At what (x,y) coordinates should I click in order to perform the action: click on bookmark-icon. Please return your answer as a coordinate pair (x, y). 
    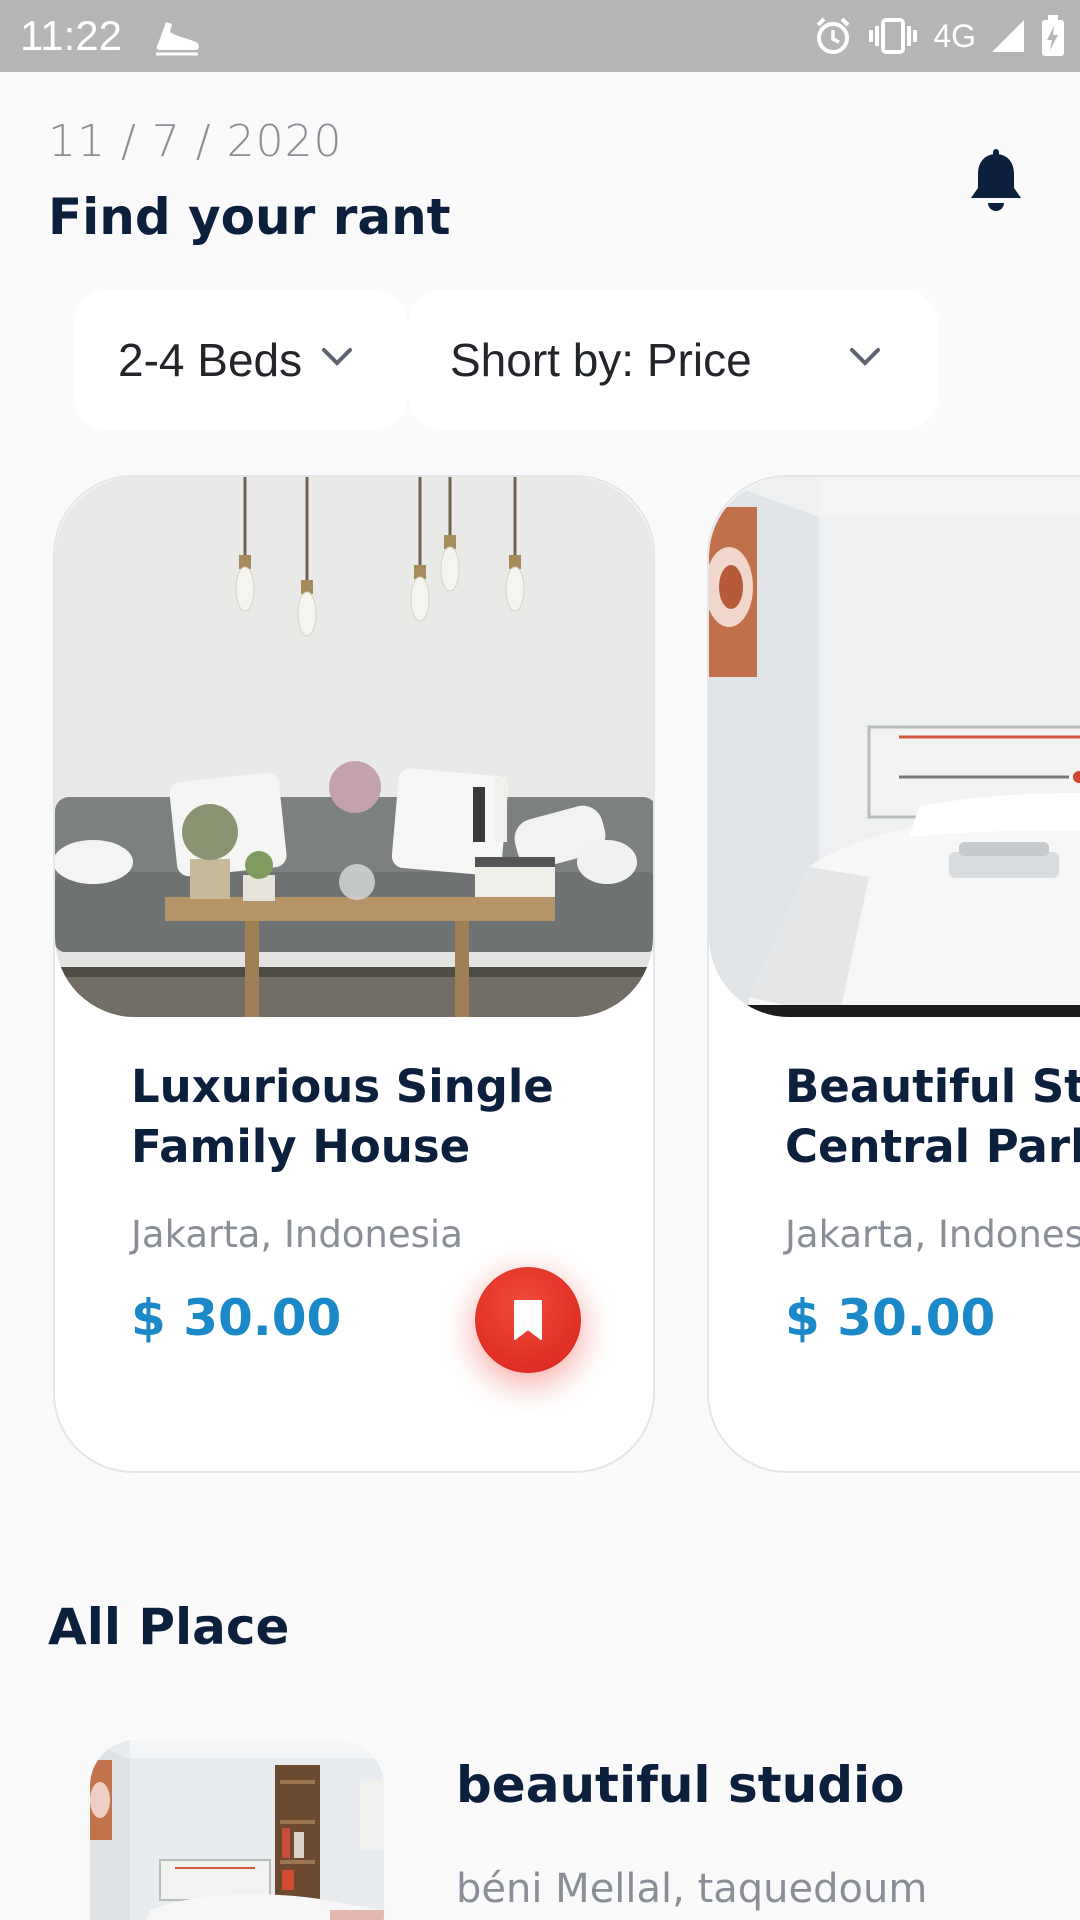
    Looking at the image, I should click on (528, 1320).